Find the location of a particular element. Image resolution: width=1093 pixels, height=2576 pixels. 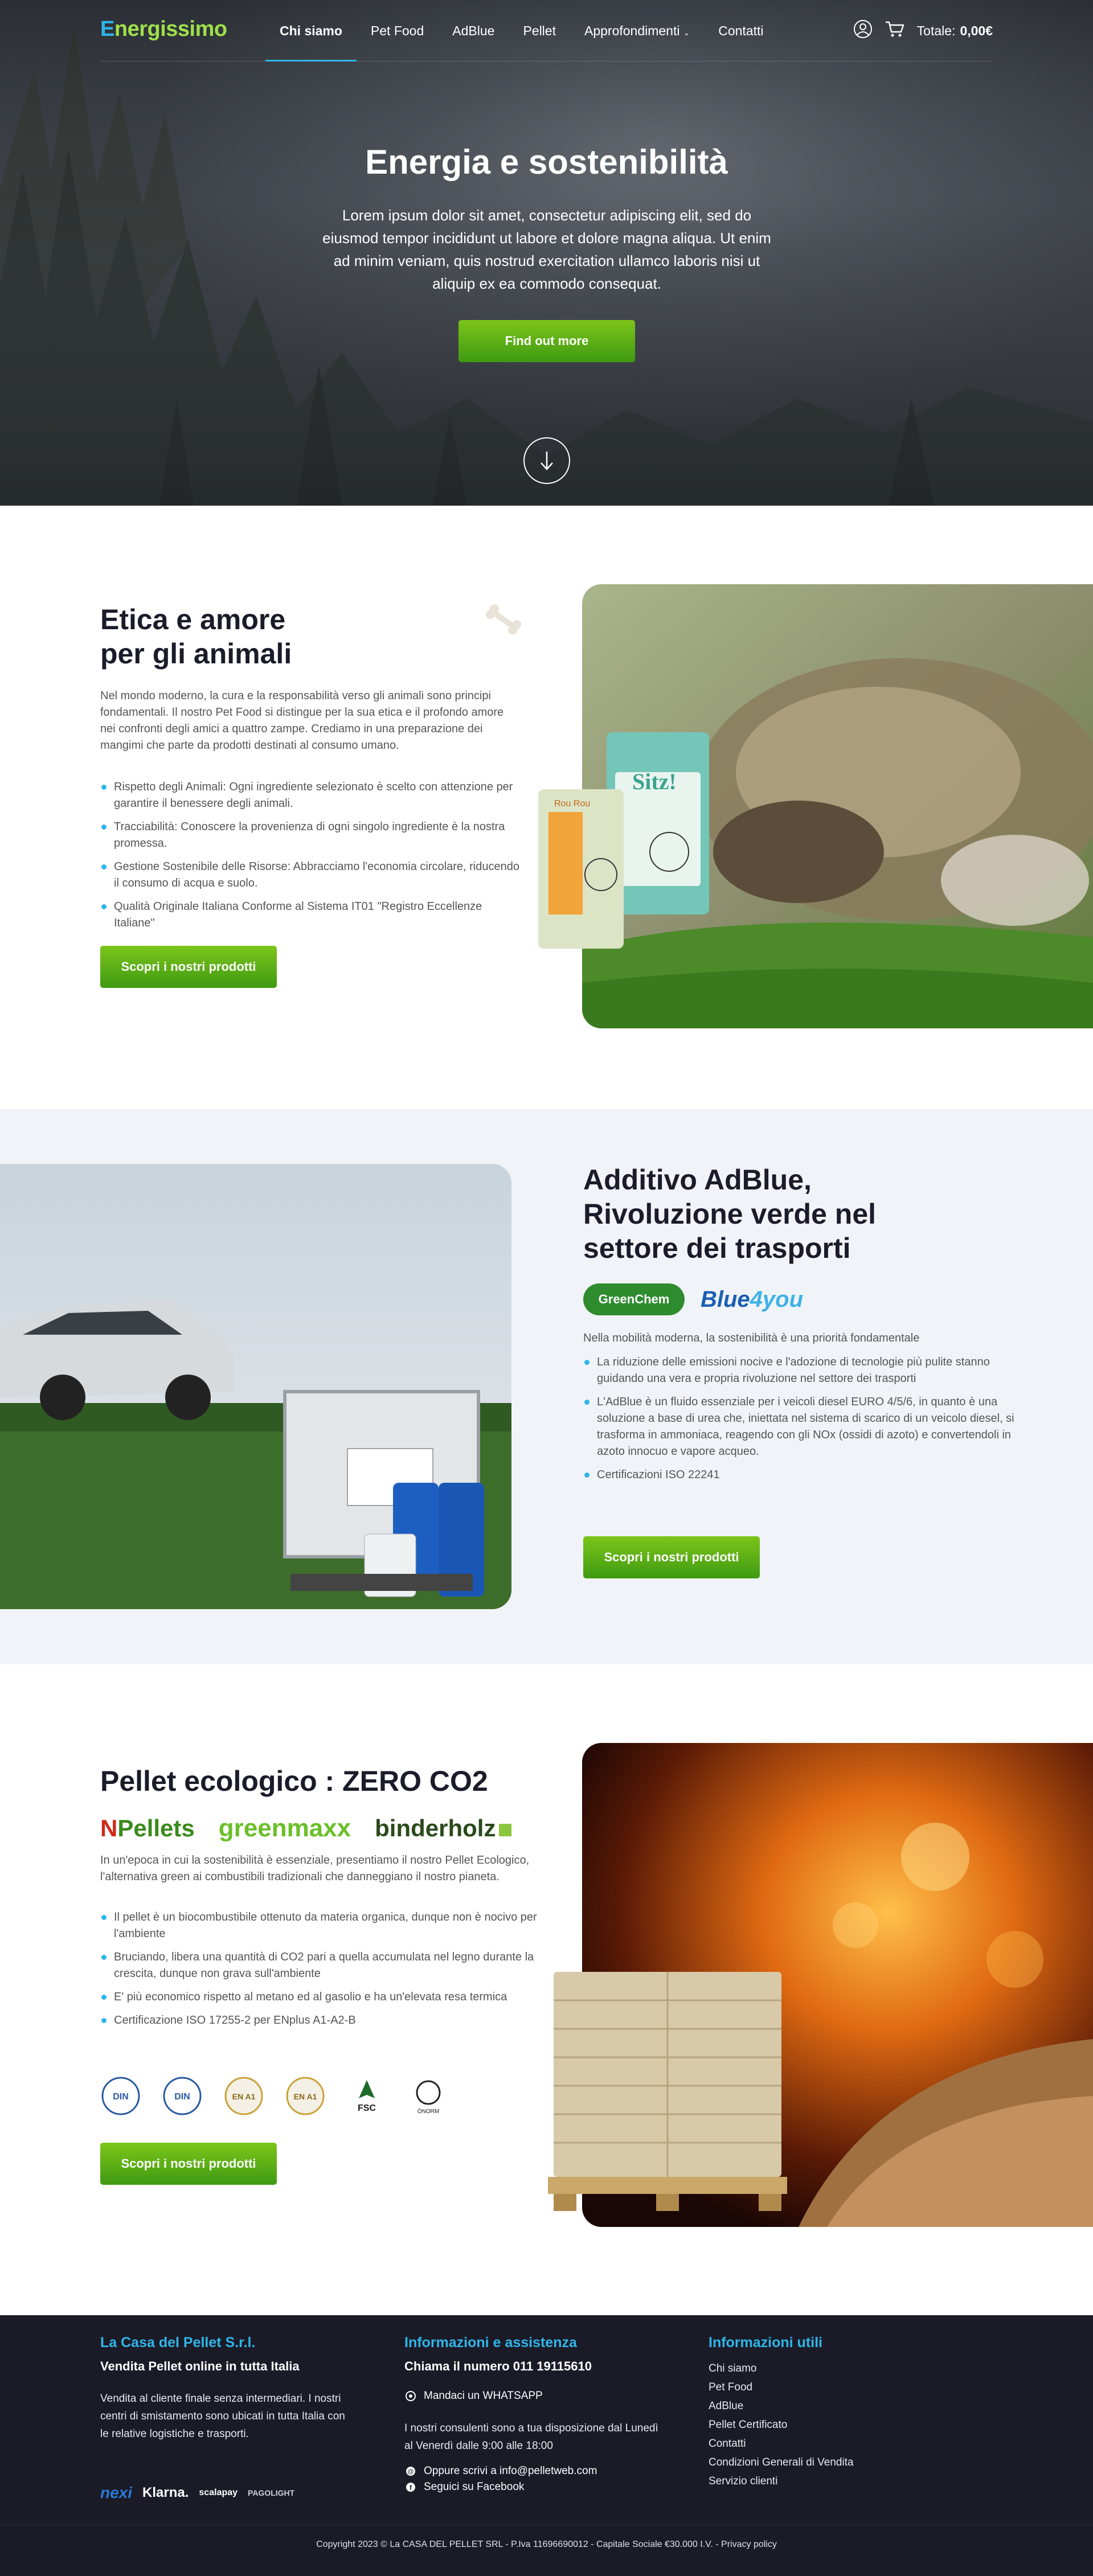

blue4you-logo: Blue4you is located at coordinates (752, 1299).